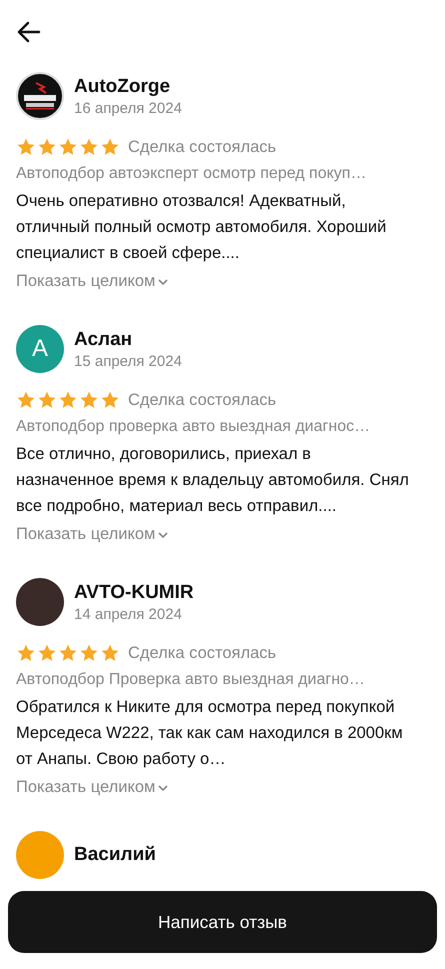 Image resolution: width=445 pixels, height=969 pixels. What do you see at coordinates (123, 87) in the screenshot?
I see `author-name: AutoZorge` at bounding box center [123, 87].